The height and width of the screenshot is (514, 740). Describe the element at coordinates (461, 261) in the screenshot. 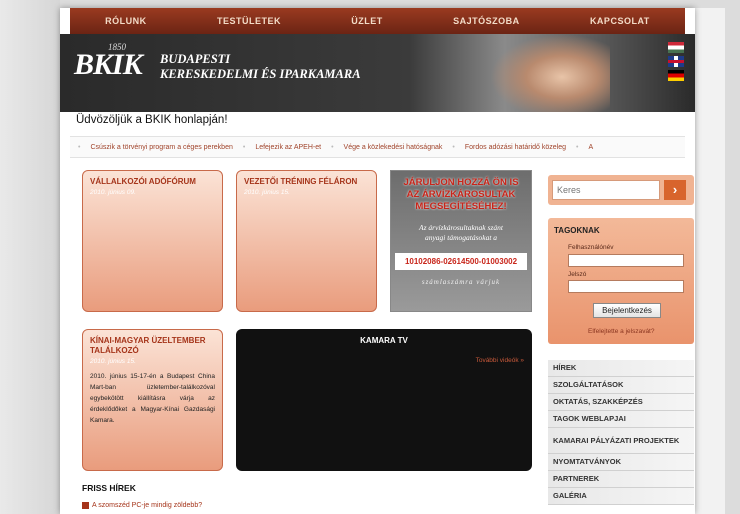

I see `bank-account-number: 10102086-02614500-01003002` at that location.